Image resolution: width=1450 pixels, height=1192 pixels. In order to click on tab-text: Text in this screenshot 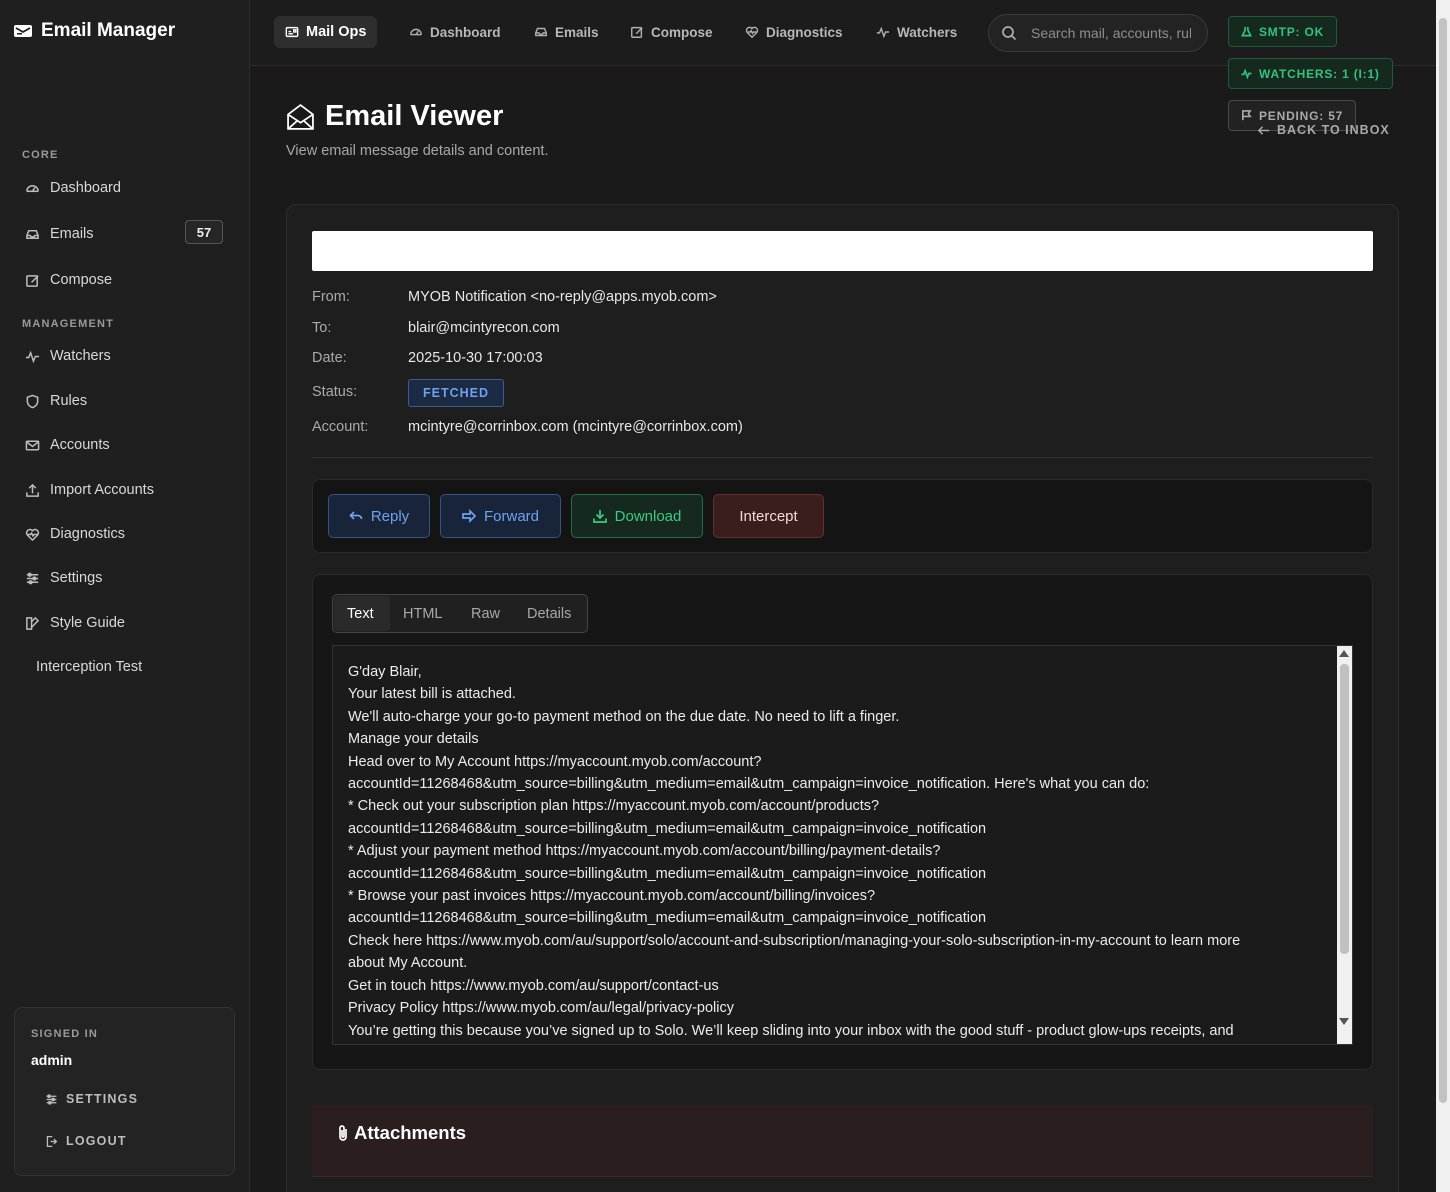, I will do `click(360, 614)`.